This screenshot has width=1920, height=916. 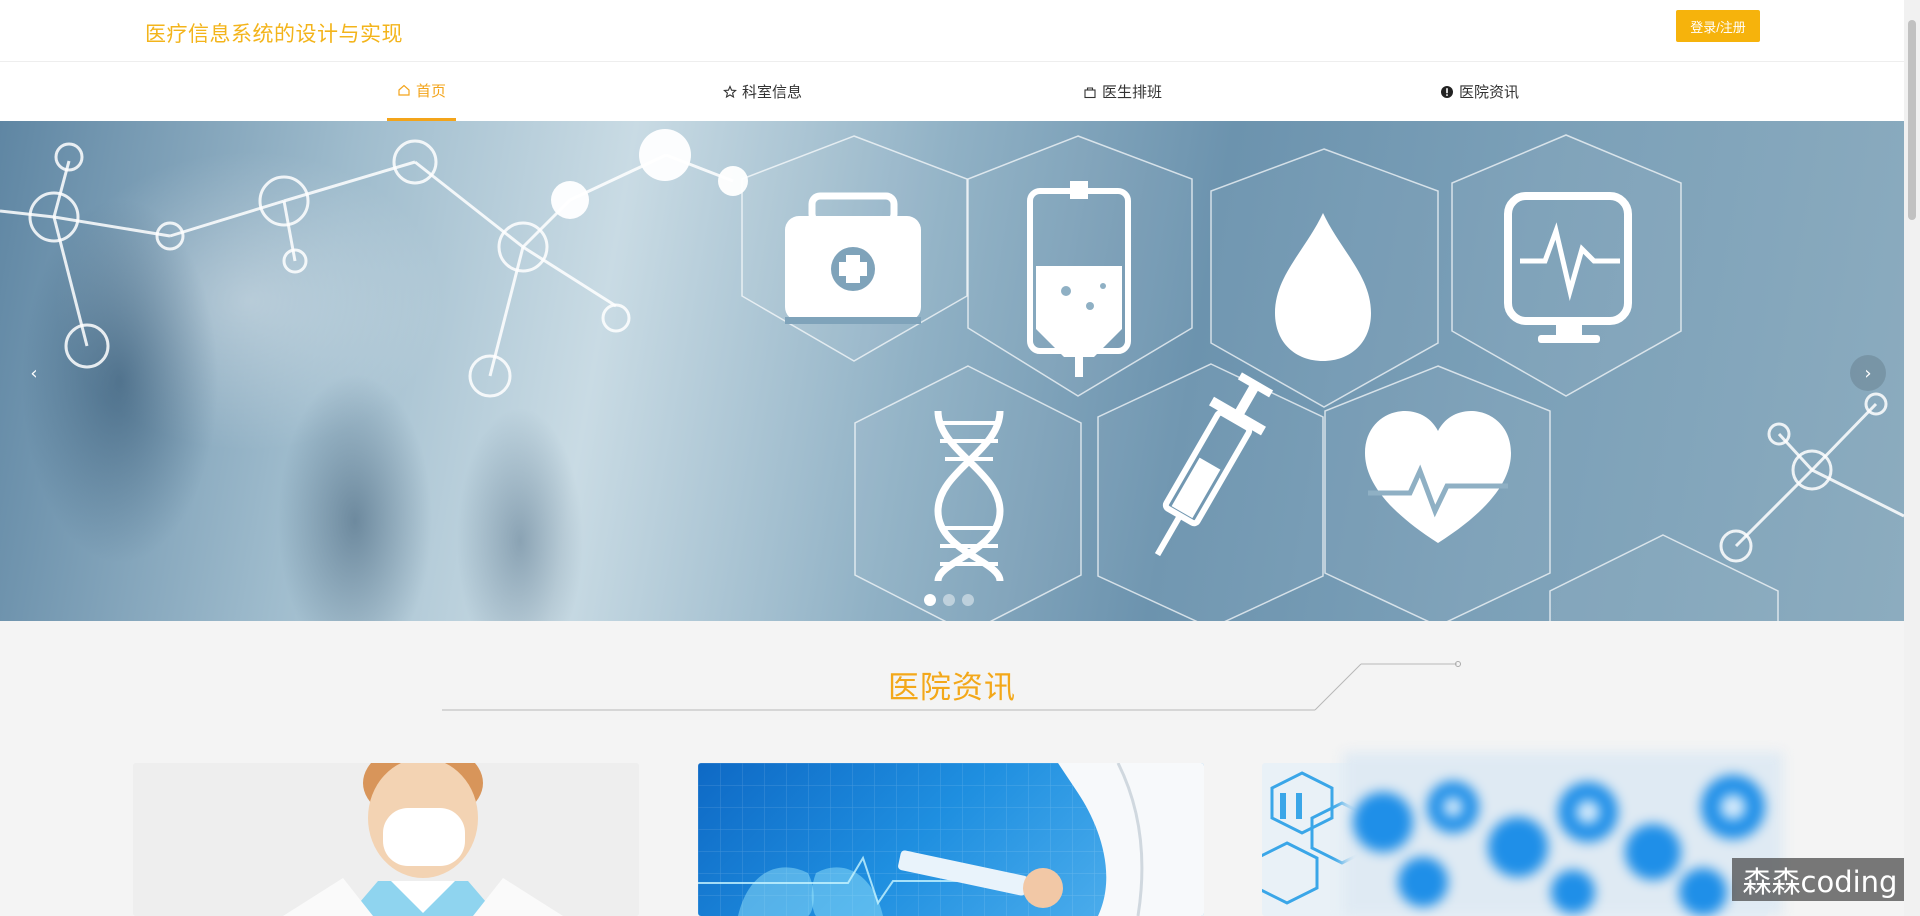 I want to click on page-scrollbar, so click(x=1912, y=458).